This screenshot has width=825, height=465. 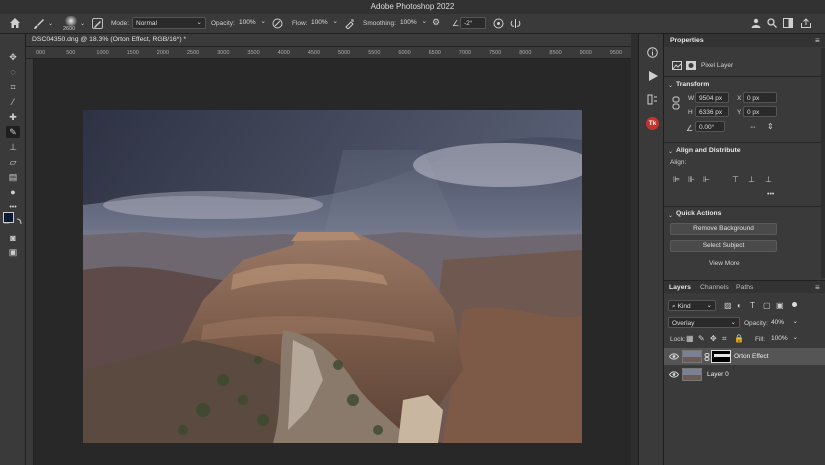 I want to click on layer-row-layer-0: Layer 0, so click(x=744, y=374).